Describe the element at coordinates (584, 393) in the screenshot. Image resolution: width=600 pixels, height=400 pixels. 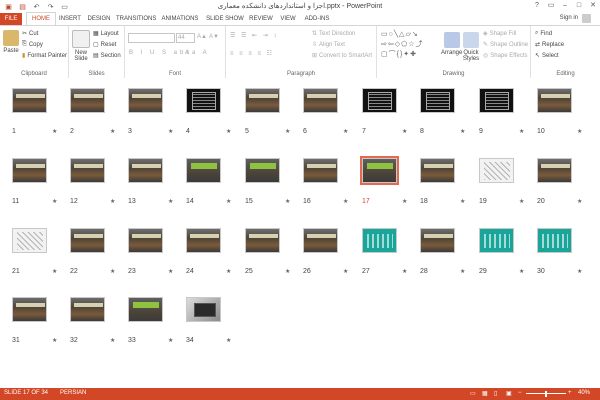
I see `zoom-level: 40%` at that location.